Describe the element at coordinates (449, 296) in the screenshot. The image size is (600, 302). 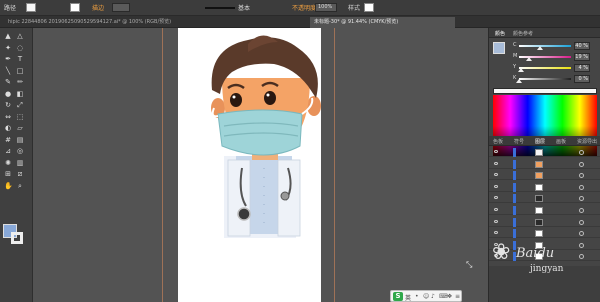
I see `skin-icon: ❖` at that location.